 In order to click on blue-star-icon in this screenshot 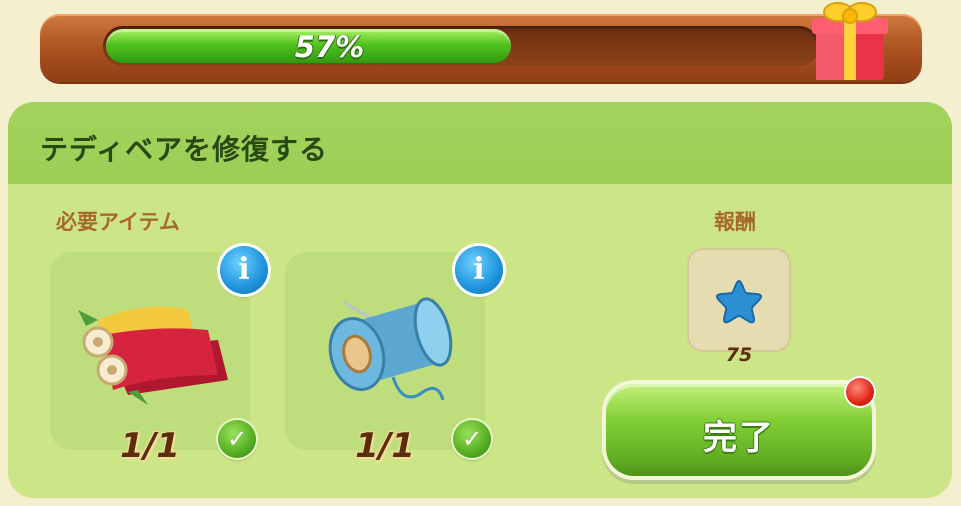, I will do `click(739, 301)`.